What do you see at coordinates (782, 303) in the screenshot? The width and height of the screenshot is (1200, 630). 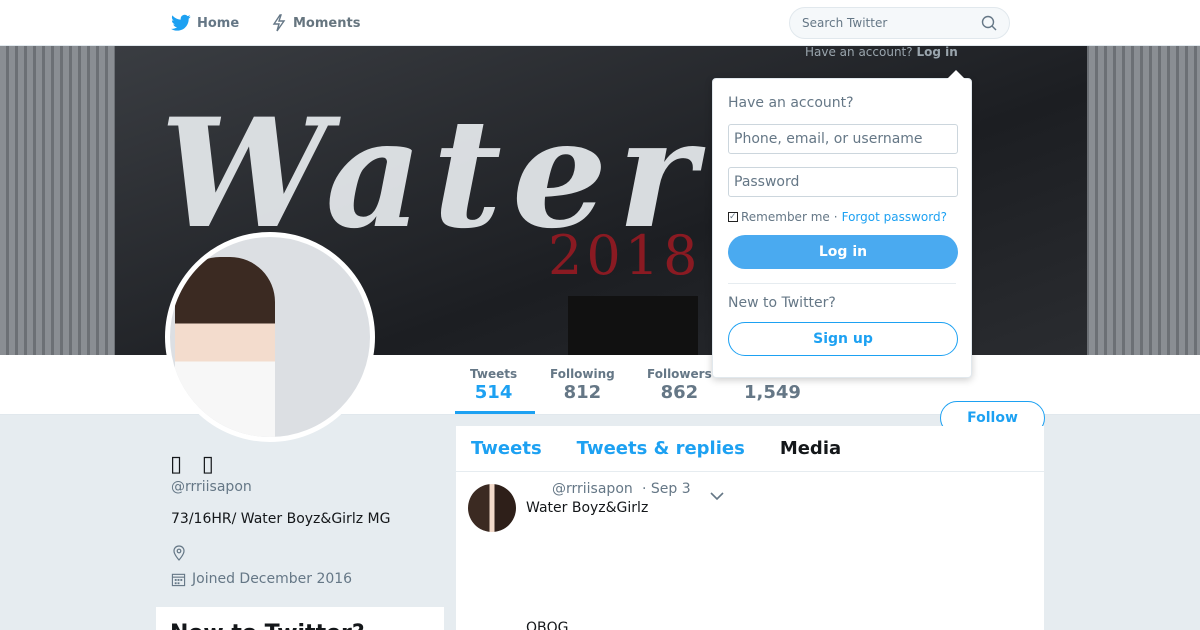 I see `new-to-twitter-label: New to Twitter?` at bounding box center [782, 303].